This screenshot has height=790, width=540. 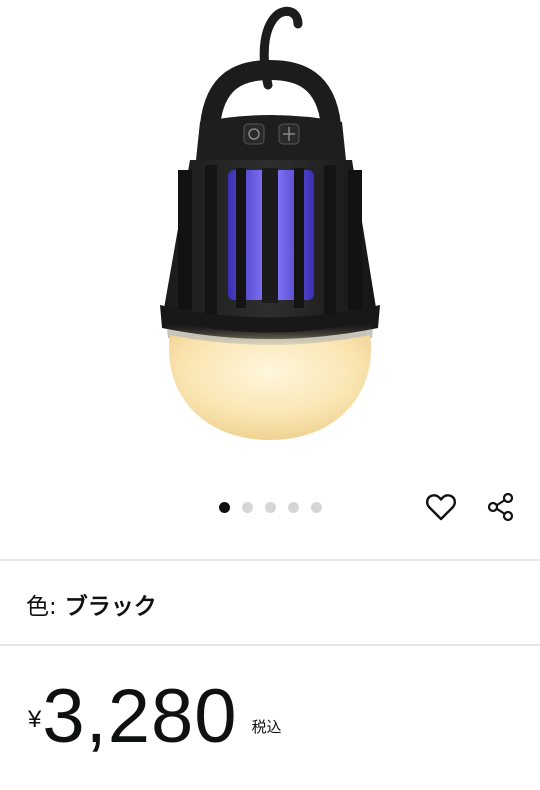 I want to click on color-variant: 色: ブラック, so click(x=91, y=604).